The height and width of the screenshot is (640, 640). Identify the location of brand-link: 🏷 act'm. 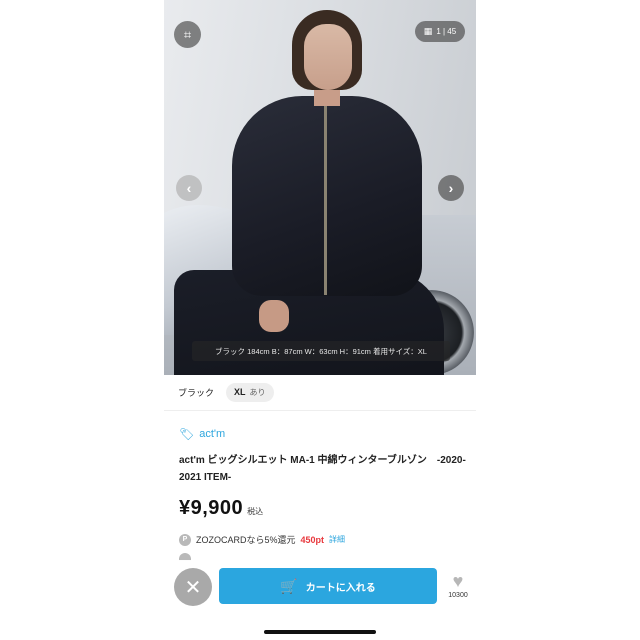
(202, 434).